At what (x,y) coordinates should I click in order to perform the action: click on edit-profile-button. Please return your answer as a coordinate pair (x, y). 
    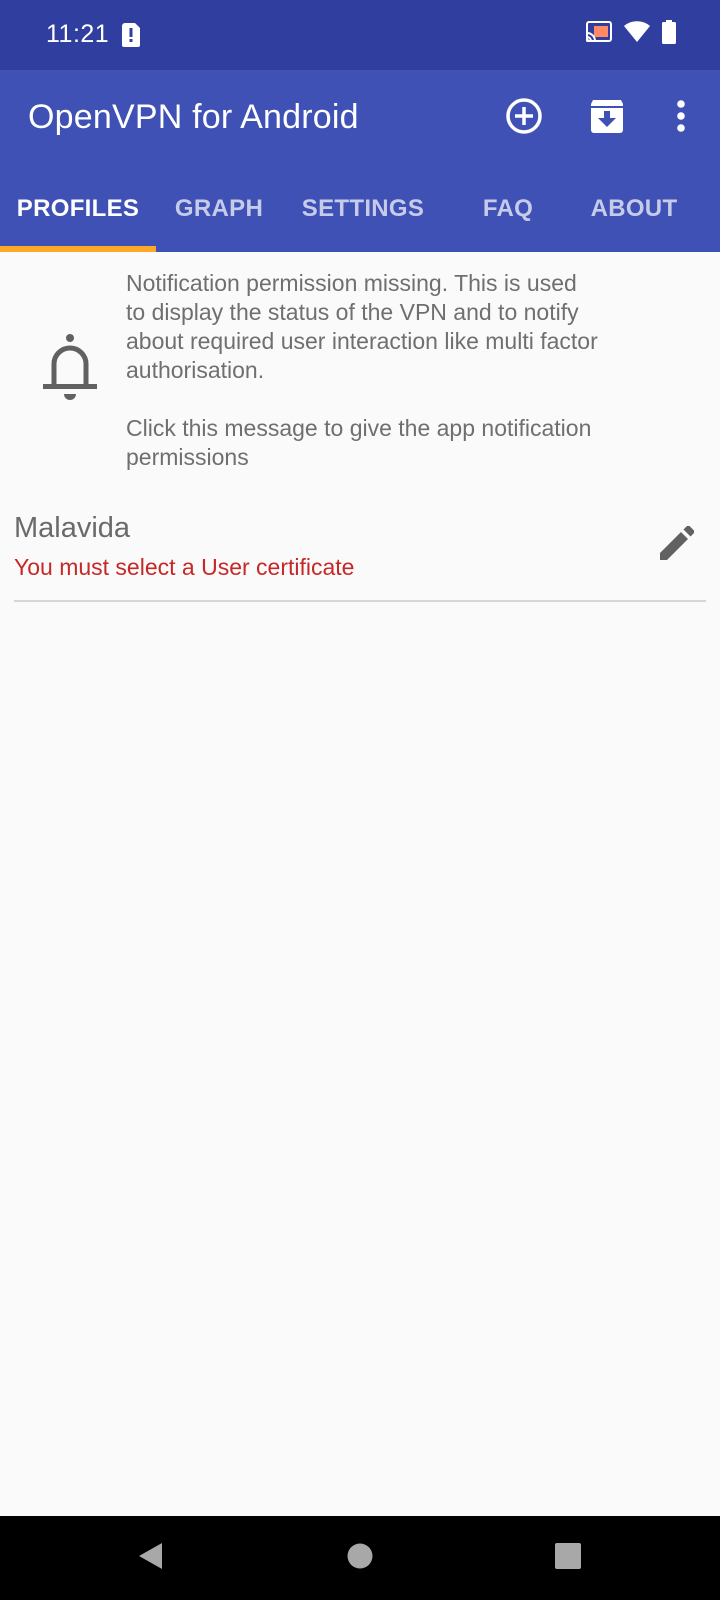
    Looking at the image, I should click on (677, 545).